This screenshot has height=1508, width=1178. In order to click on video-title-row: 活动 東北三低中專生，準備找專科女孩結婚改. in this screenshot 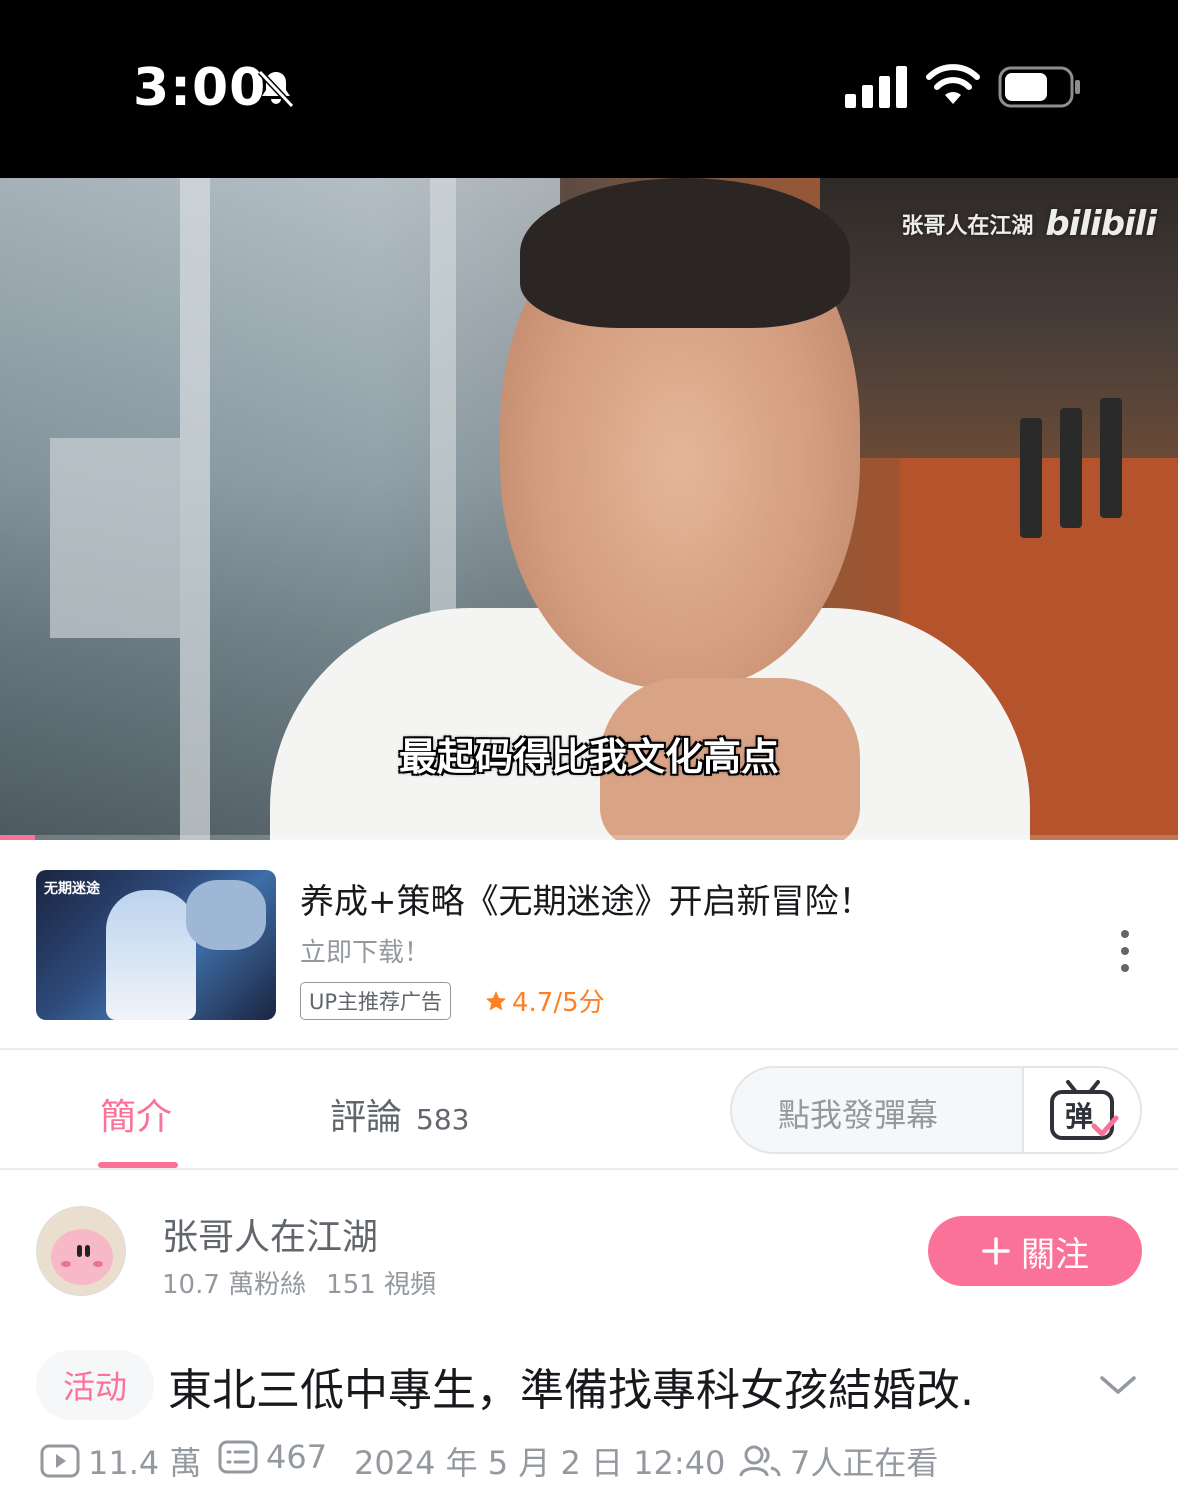, I will do `click(589, 1388)`.